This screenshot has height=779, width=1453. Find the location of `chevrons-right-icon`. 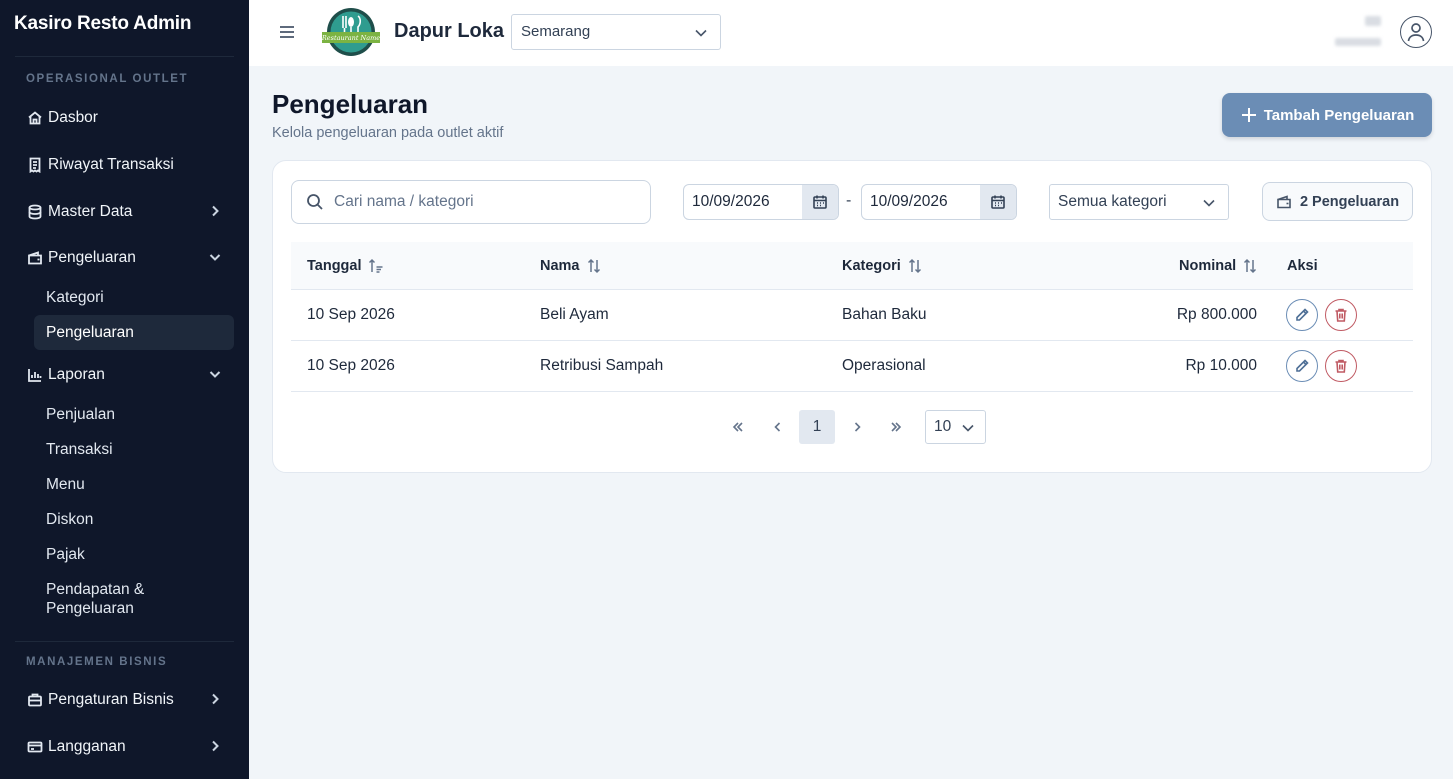

chevrons-right-icon is located at coordinates (896, 427).